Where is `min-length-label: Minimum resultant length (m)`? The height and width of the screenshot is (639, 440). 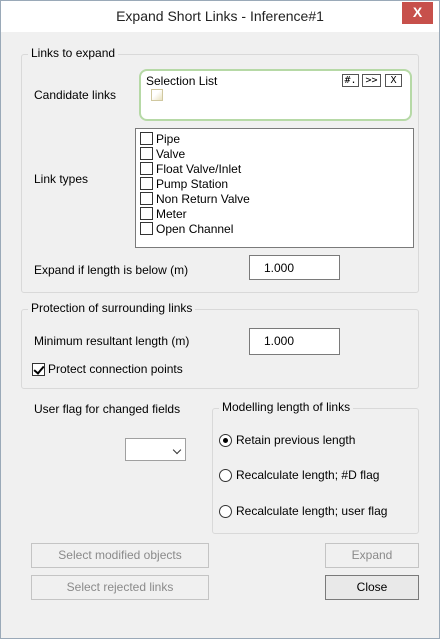
min-length-label: Minimum resultant length (m) is located at coordinates (112, 341).